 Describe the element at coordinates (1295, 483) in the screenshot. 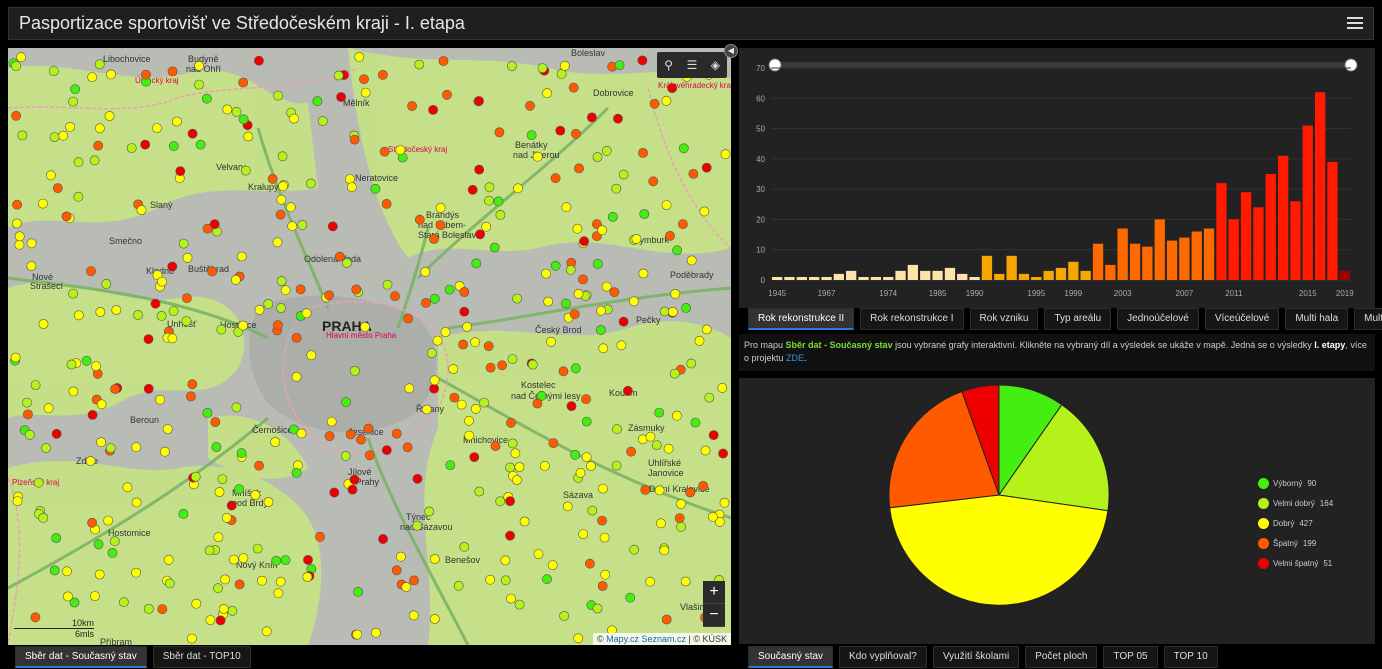

I see `legend-item: Výborný 90` at that location.